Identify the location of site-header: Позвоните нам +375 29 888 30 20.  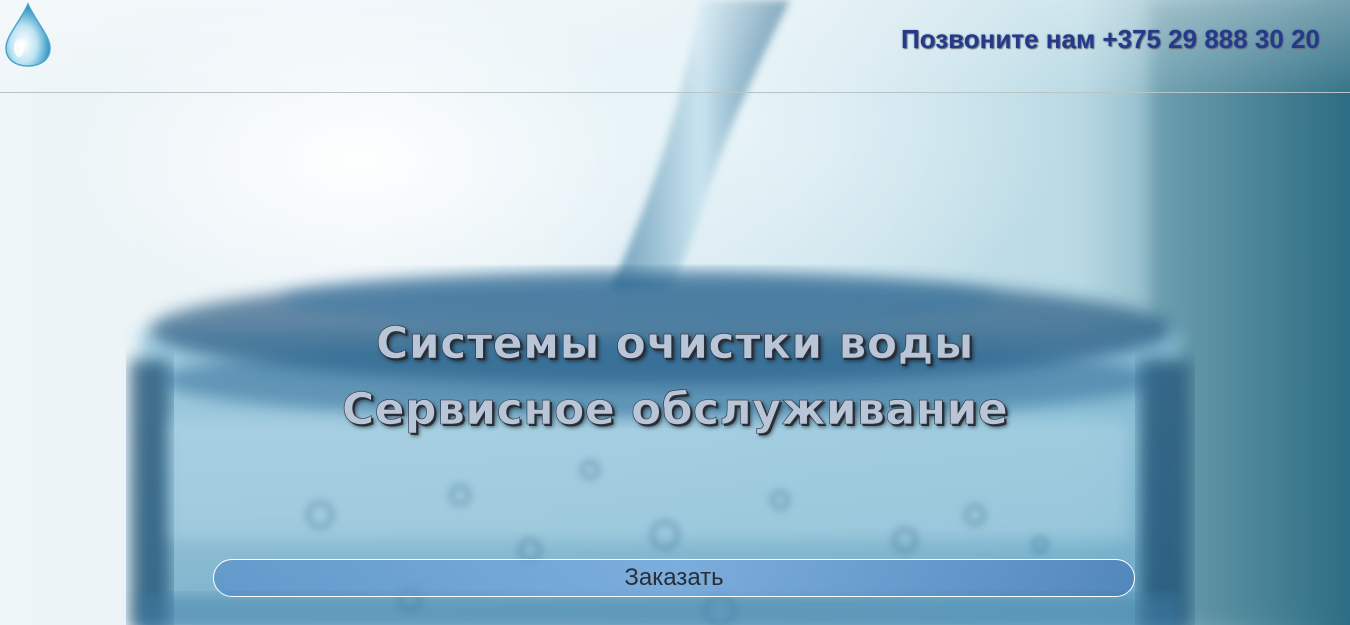
(675, 46).